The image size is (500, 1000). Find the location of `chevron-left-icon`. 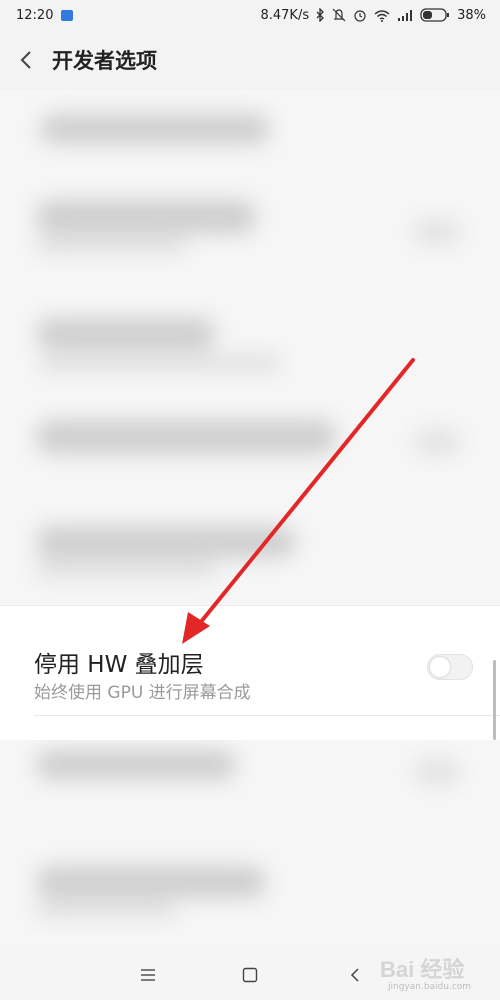

chevron-left-icon is located at coordinates (25, 60).